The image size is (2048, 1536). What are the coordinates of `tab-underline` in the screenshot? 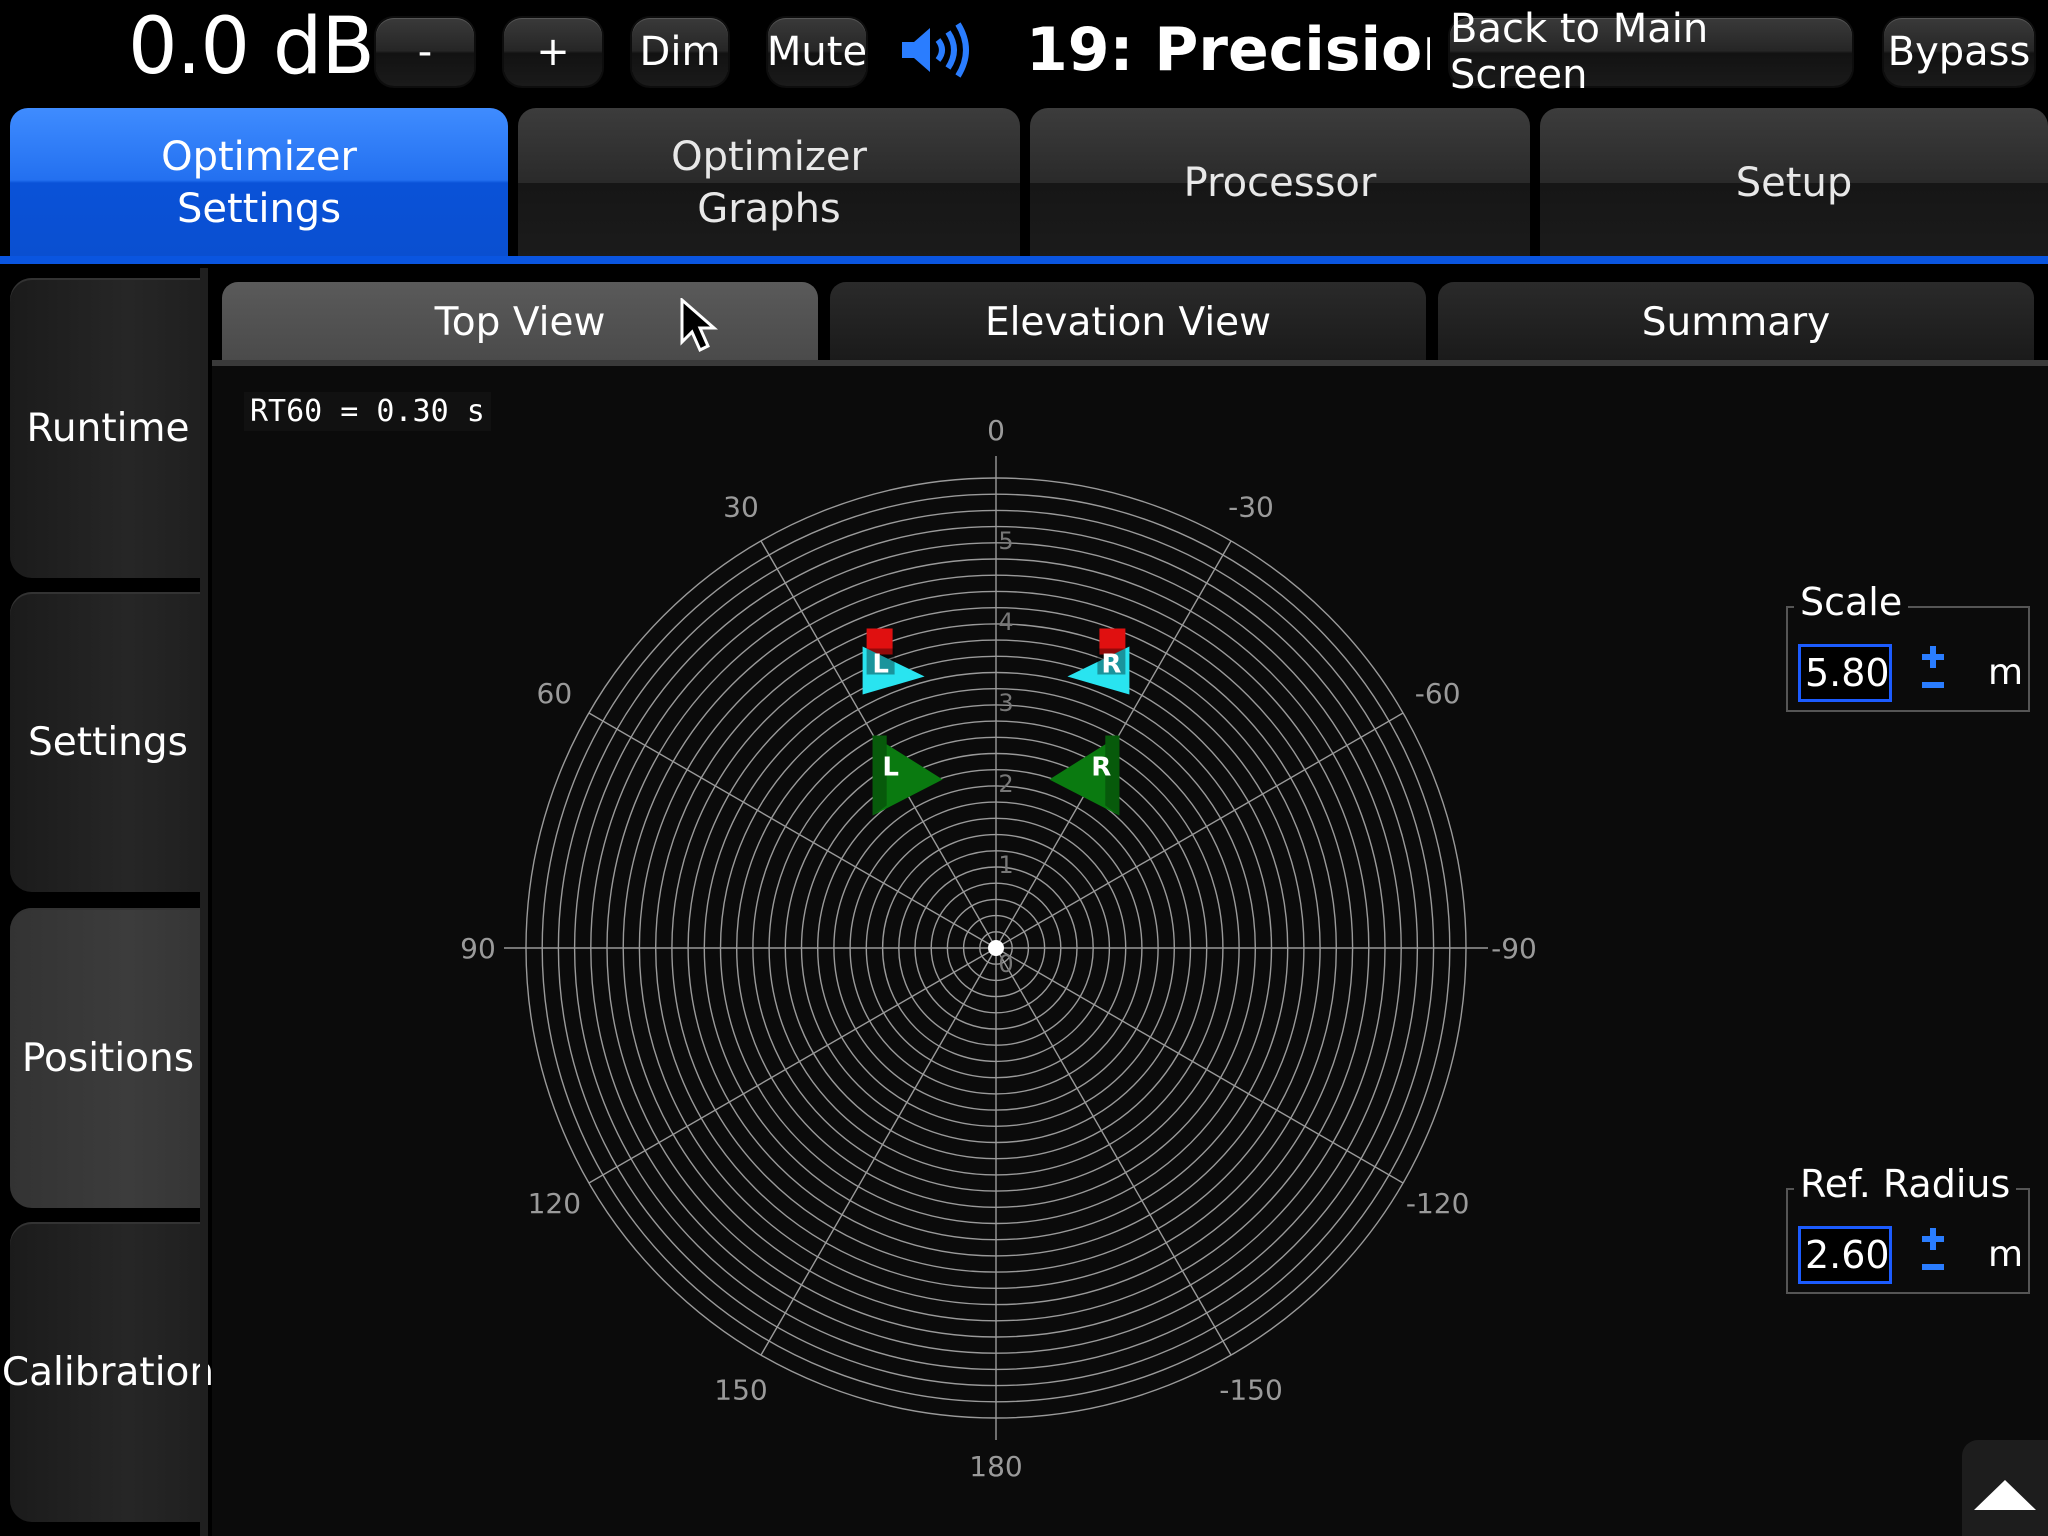 It's located at (1024, 260).